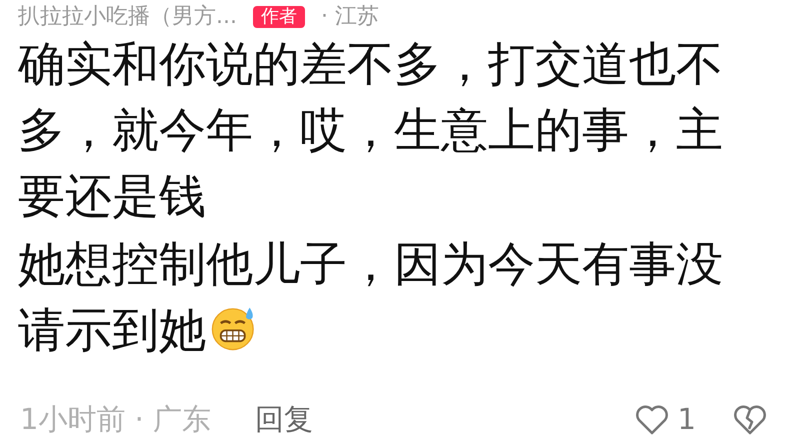 This screenshot has width=800, height=448. Describe the element at coordinates (349, 17) in the screenshot. I see `location-text: · 江苏` at that location.